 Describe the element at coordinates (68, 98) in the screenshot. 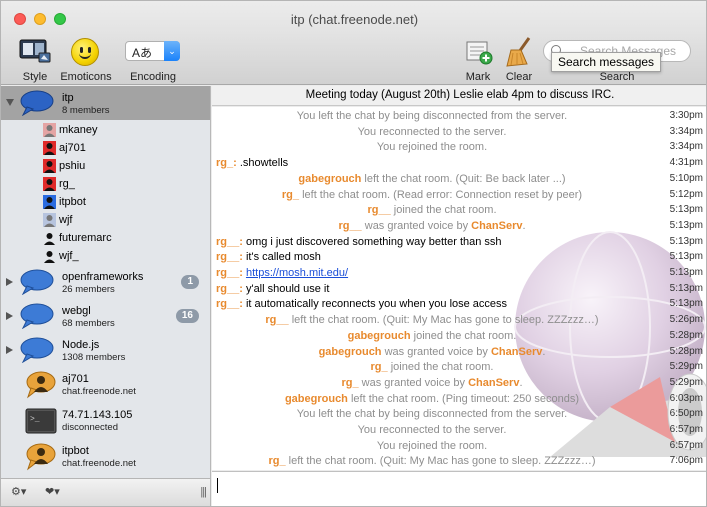

I see `channel-name: itp` at that location.